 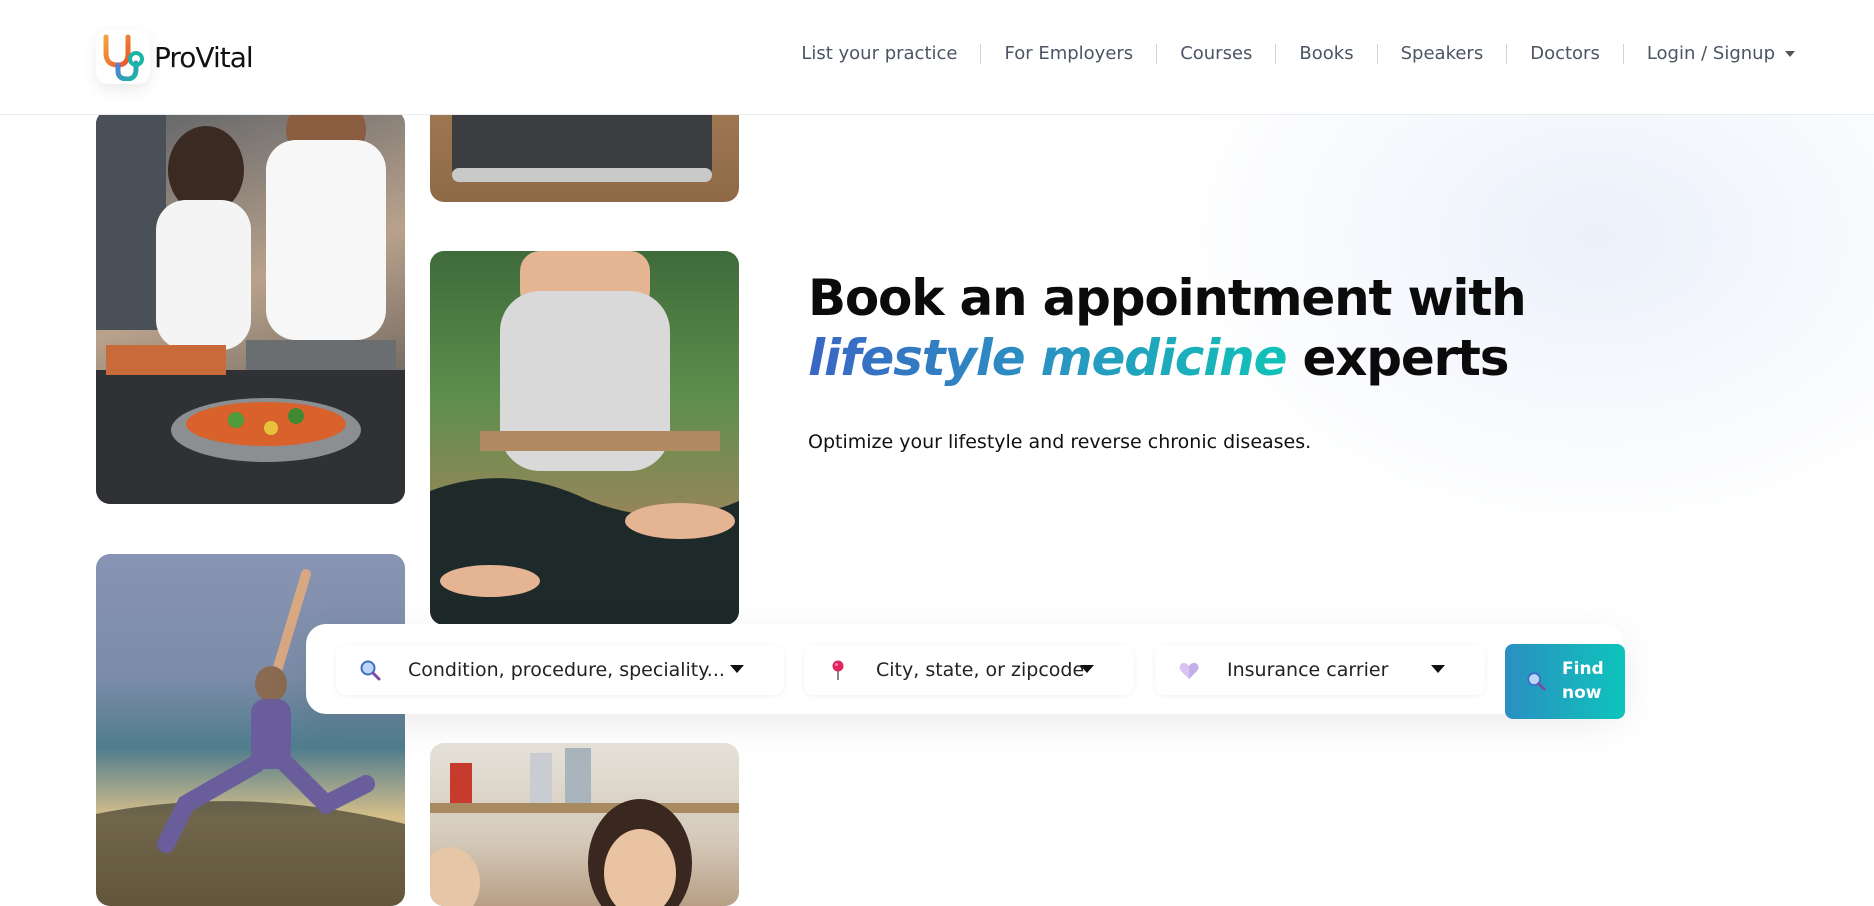 I want to click on photo-kitchen-friends, so click(x=584, y=824).